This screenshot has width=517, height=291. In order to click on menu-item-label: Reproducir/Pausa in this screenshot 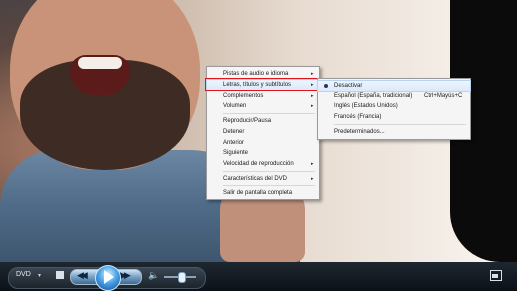, I will do `click(247, 121)`.